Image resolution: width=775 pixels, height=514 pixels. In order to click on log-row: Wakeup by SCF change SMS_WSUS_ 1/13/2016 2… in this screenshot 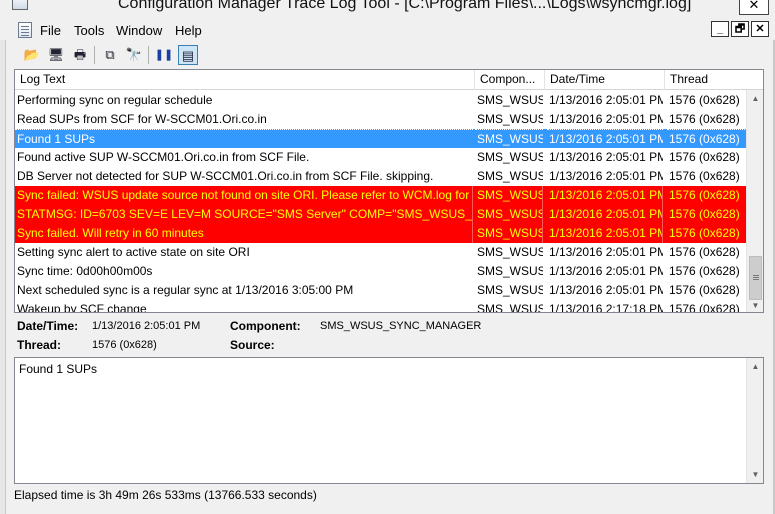, I will do `click(381, 306)`.